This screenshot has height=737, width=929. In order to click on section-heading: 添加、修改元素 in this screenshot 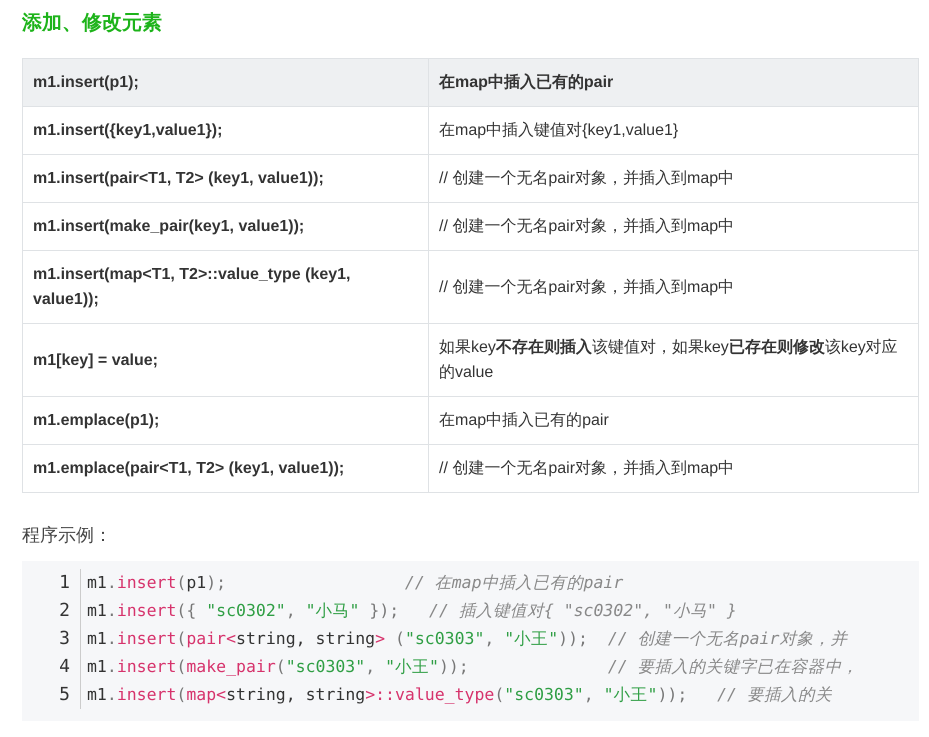, I will do `click(92, 23)`.